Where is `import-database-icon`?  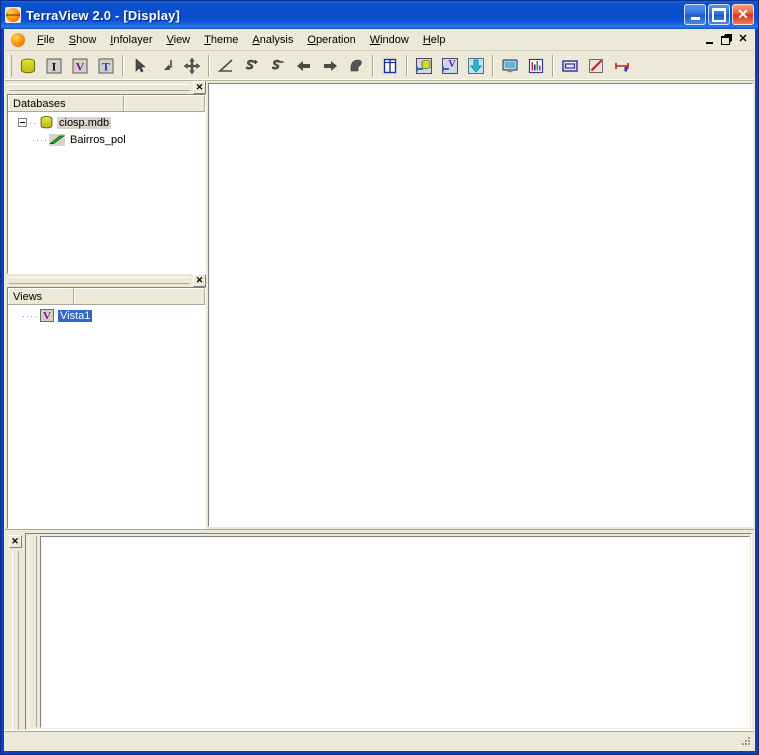
import-database-icon is located at coordinates (424, 66).